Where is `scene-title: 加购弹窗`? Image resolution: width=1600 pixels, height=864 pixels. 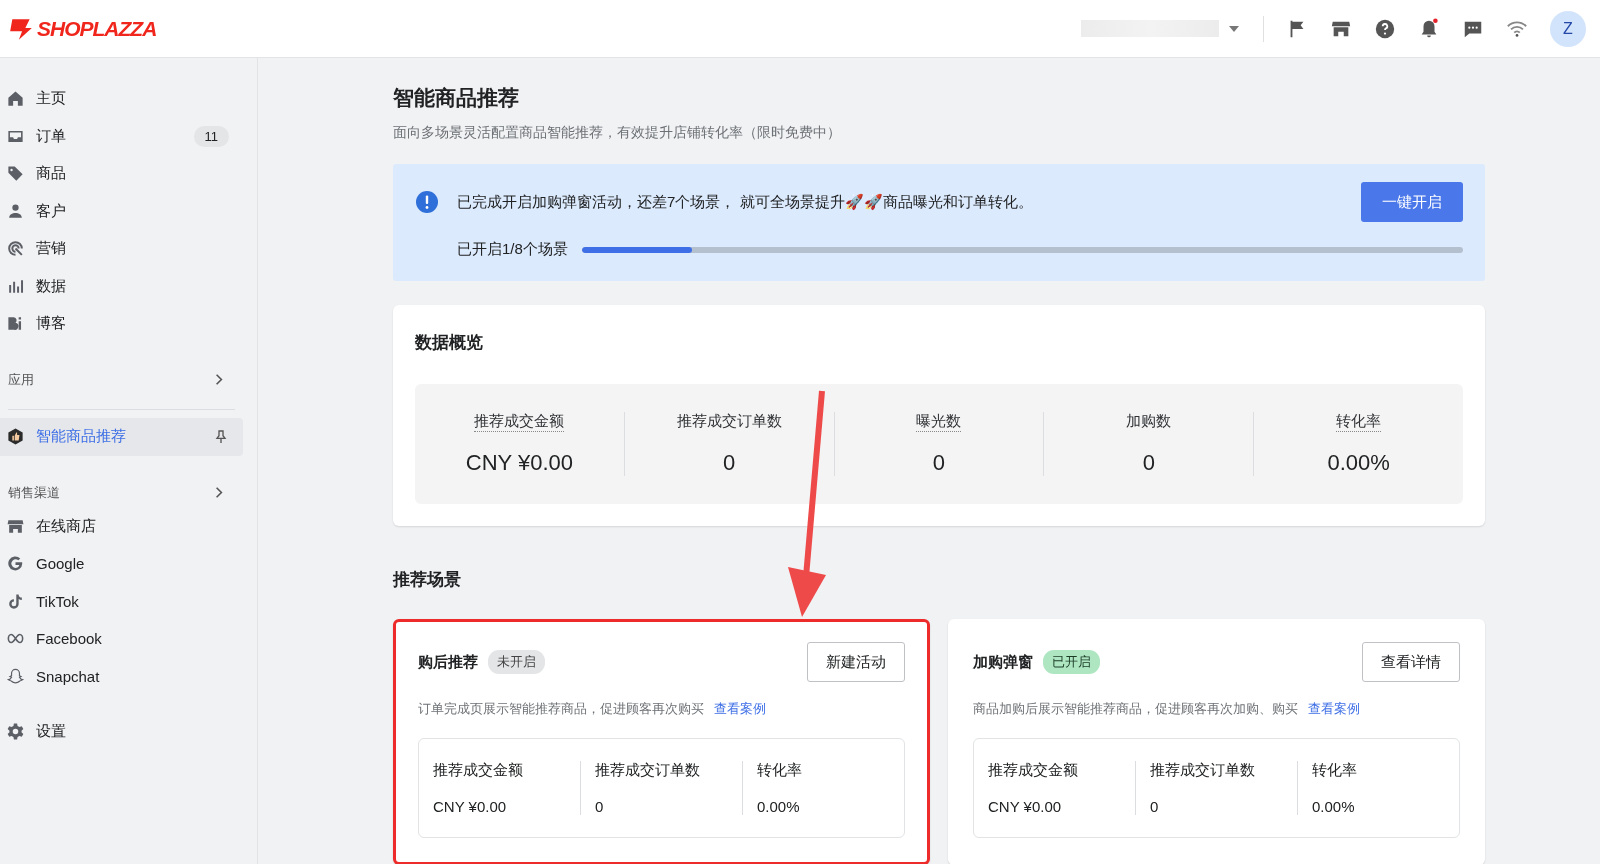
scene-title: 加购弹窗 is located at coordinates (1003, 662).